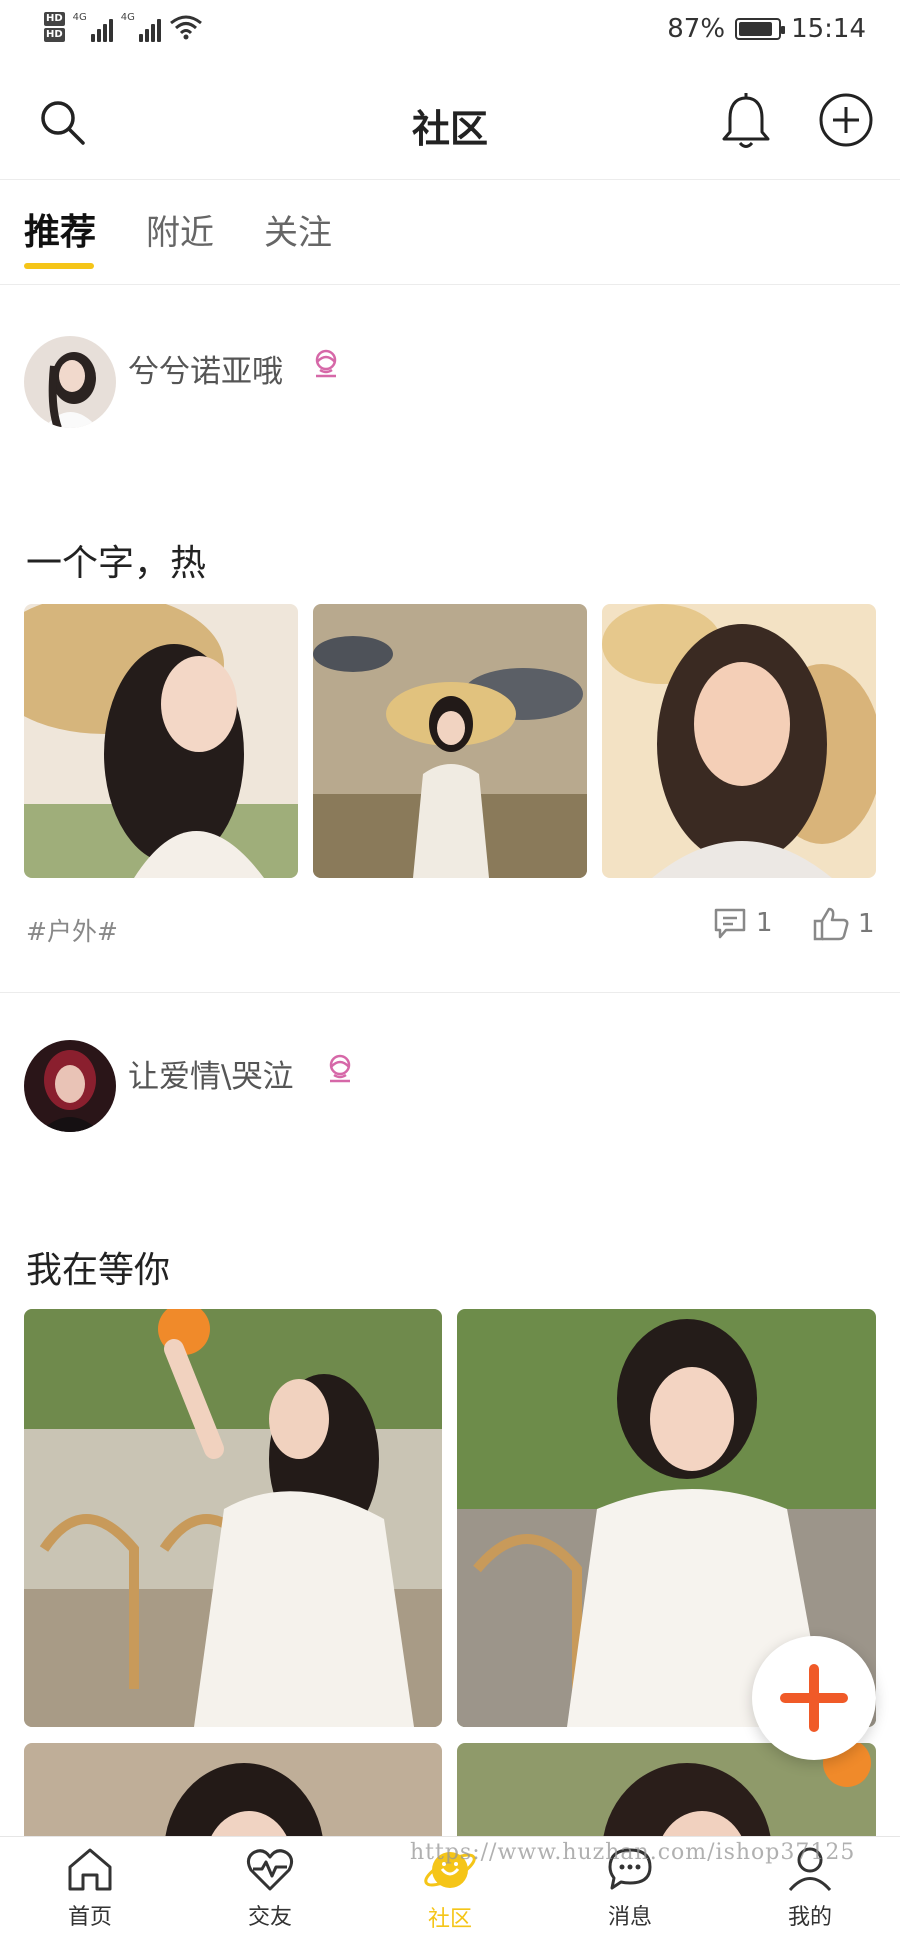 This screenshot has width=900, height=1950. What do you see at coordinates (93, 27) in the screenshot?
I see `signal-bars-1-icon: 4G` at bounding box center [93, 27].